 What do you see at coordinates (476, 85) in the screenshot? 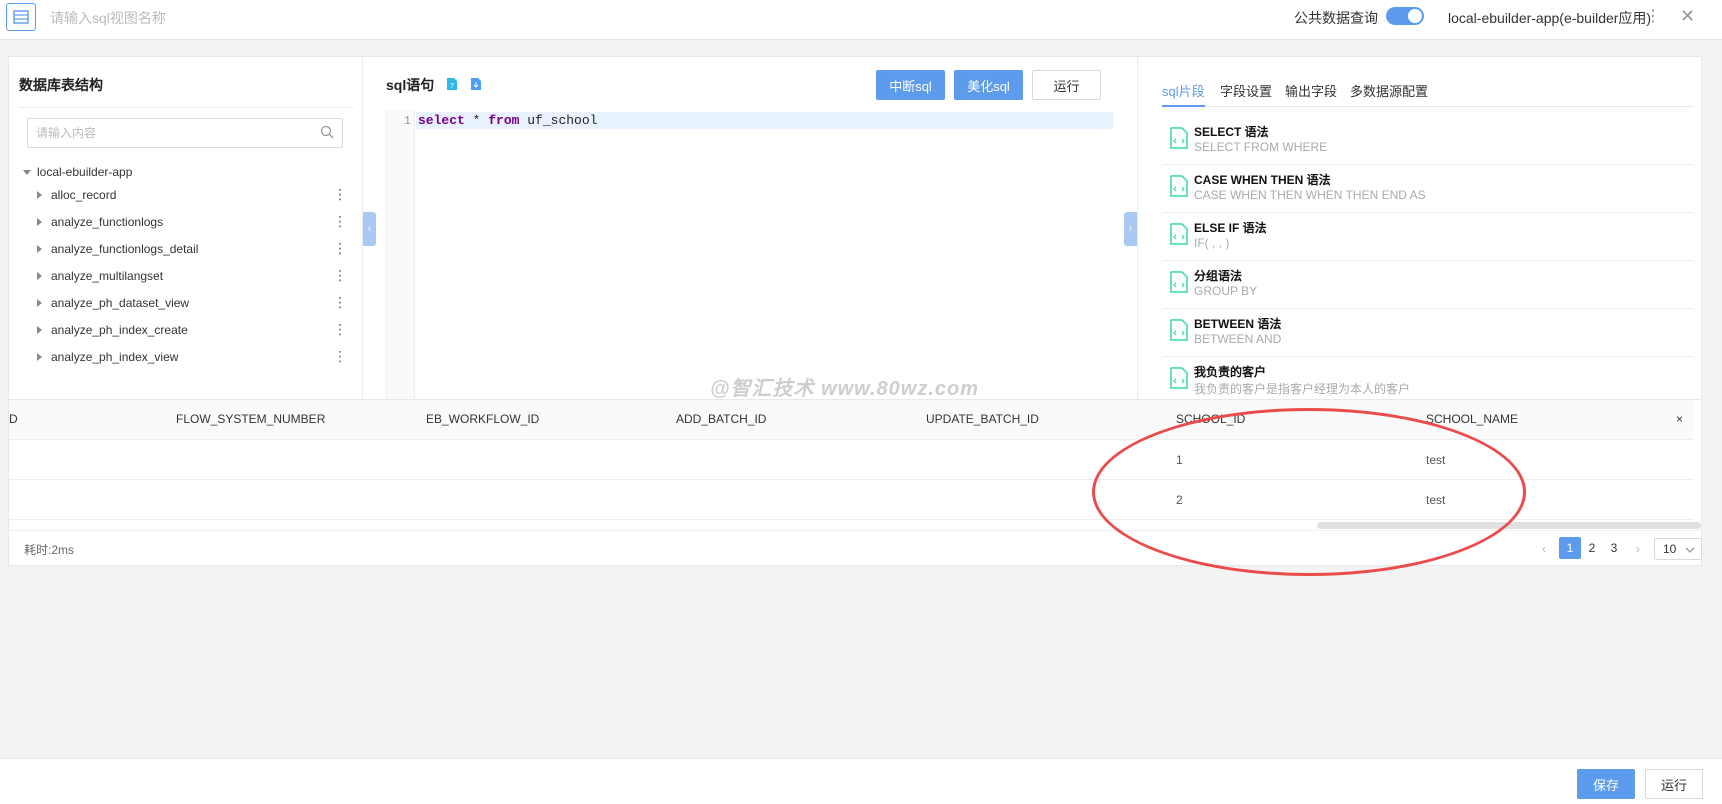
I see `download-doc-icon` at bounding box center [476, 85].